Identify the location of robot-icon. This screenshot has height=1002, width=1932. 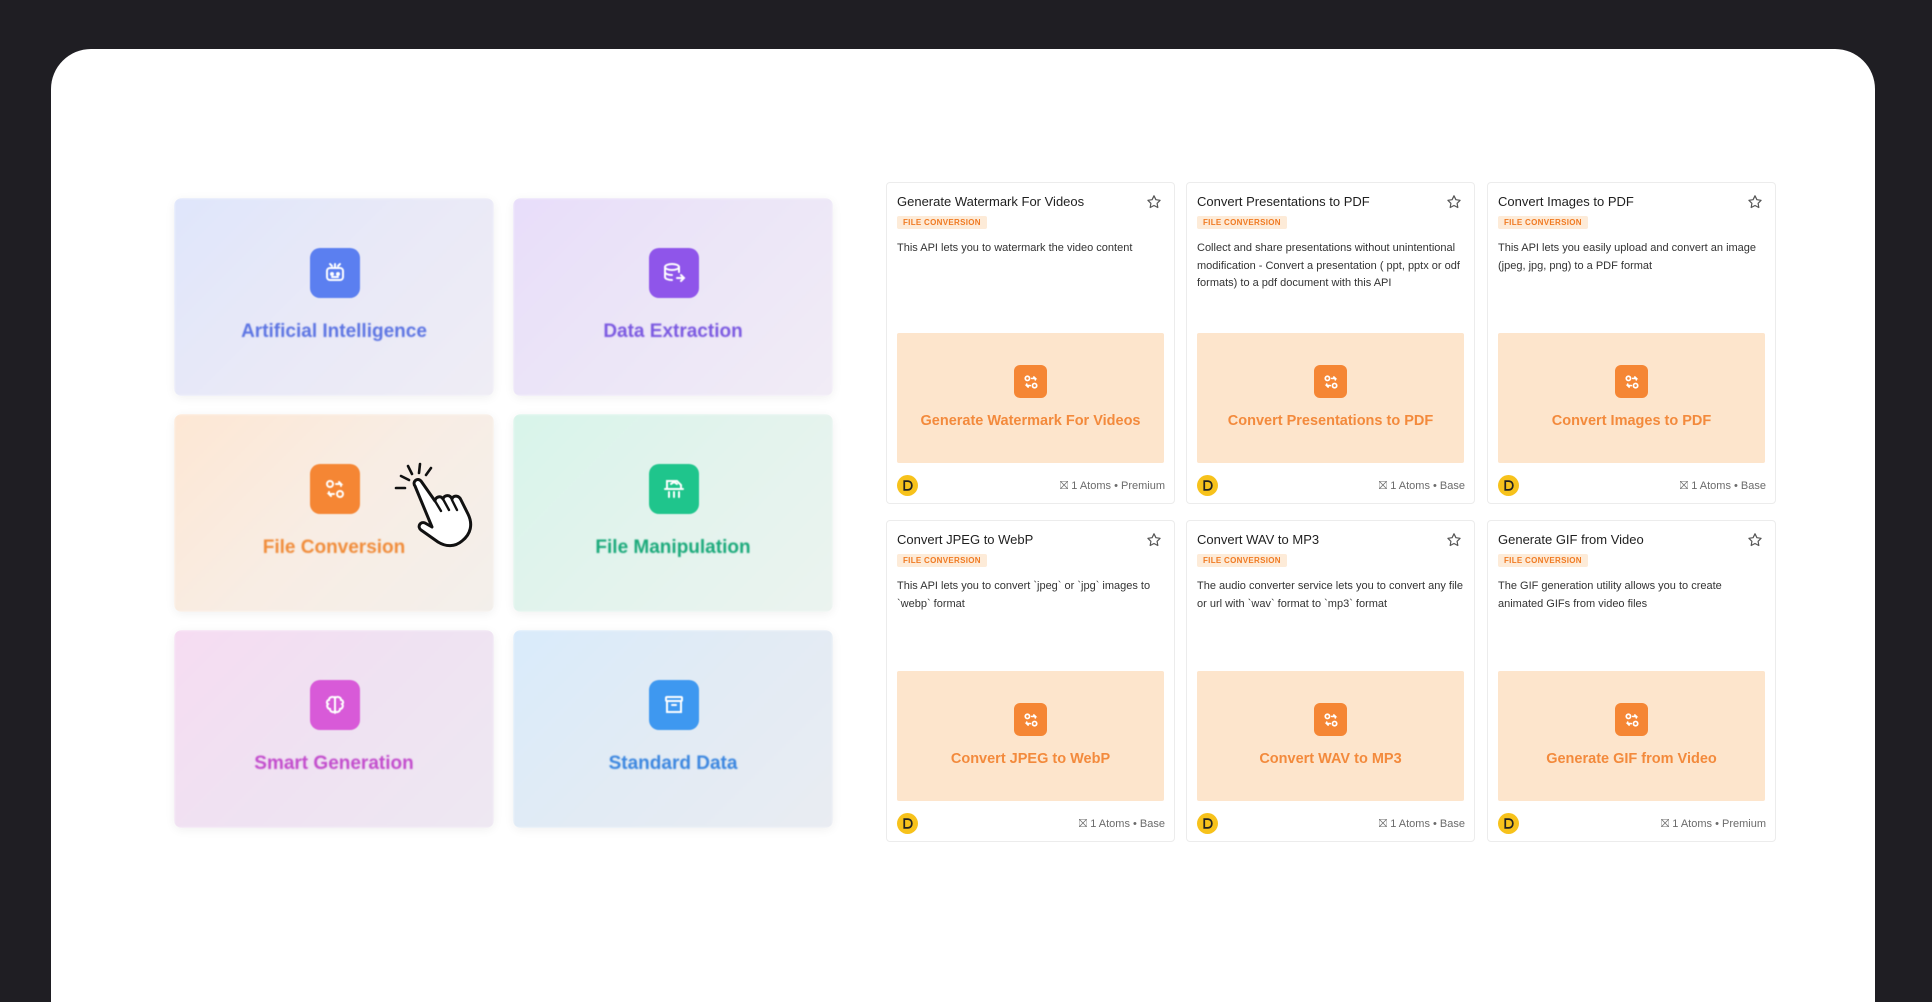
(335, 273).